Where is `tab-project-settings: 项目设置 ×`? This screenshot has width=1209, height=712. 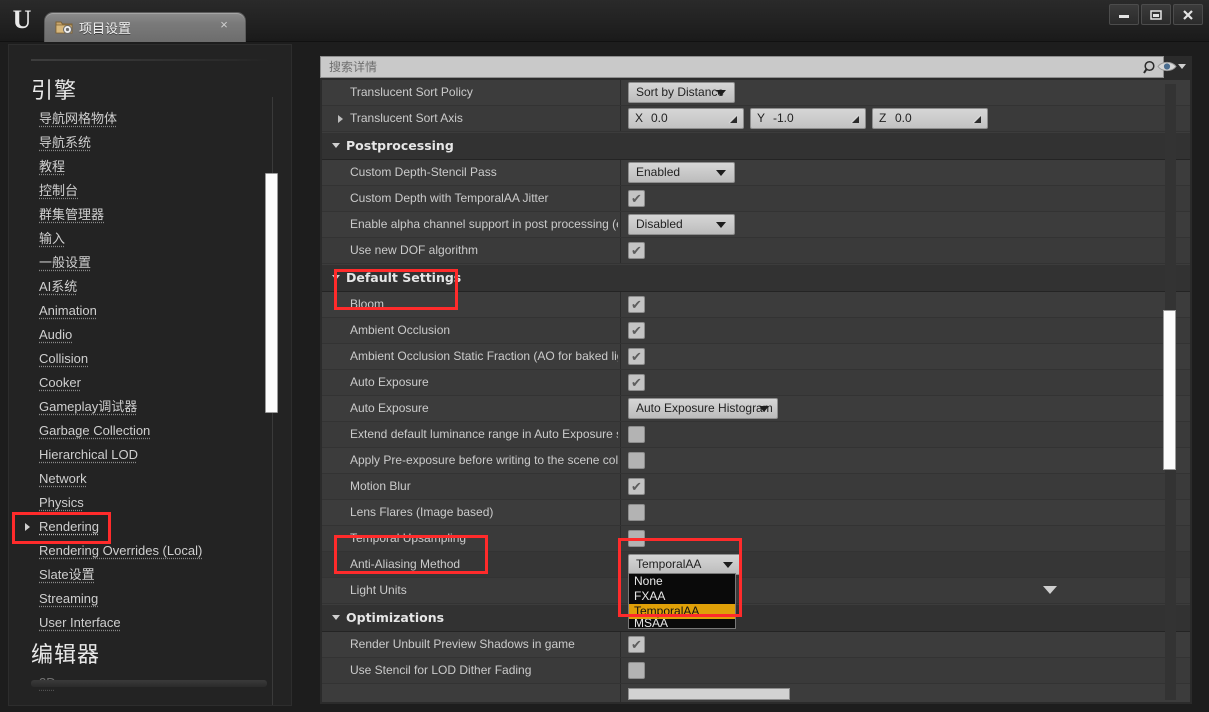
tab-project-settings: 项目设置 × is located at coordinates (145, 27).